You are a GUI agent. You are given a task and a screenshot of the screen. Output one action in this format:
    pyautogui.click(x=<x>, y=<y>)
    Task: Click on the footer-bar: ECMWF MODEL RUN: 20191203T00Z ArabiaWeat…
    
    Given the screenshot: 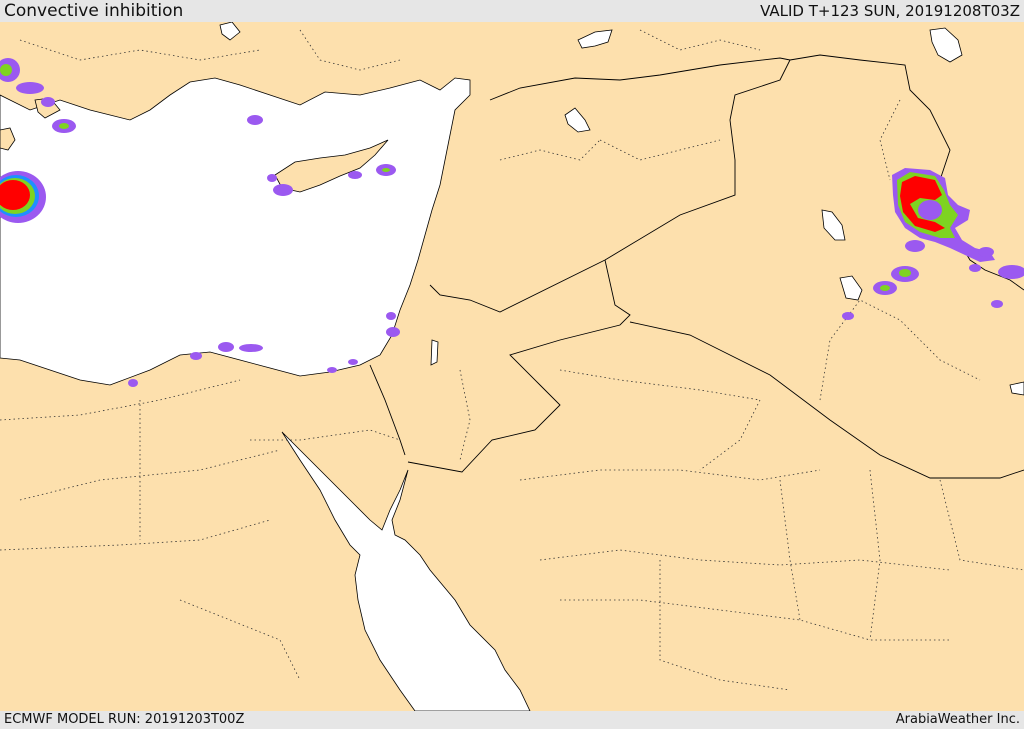 What is the action you would take?
    pyautogui.click(x=512, y=720)
    